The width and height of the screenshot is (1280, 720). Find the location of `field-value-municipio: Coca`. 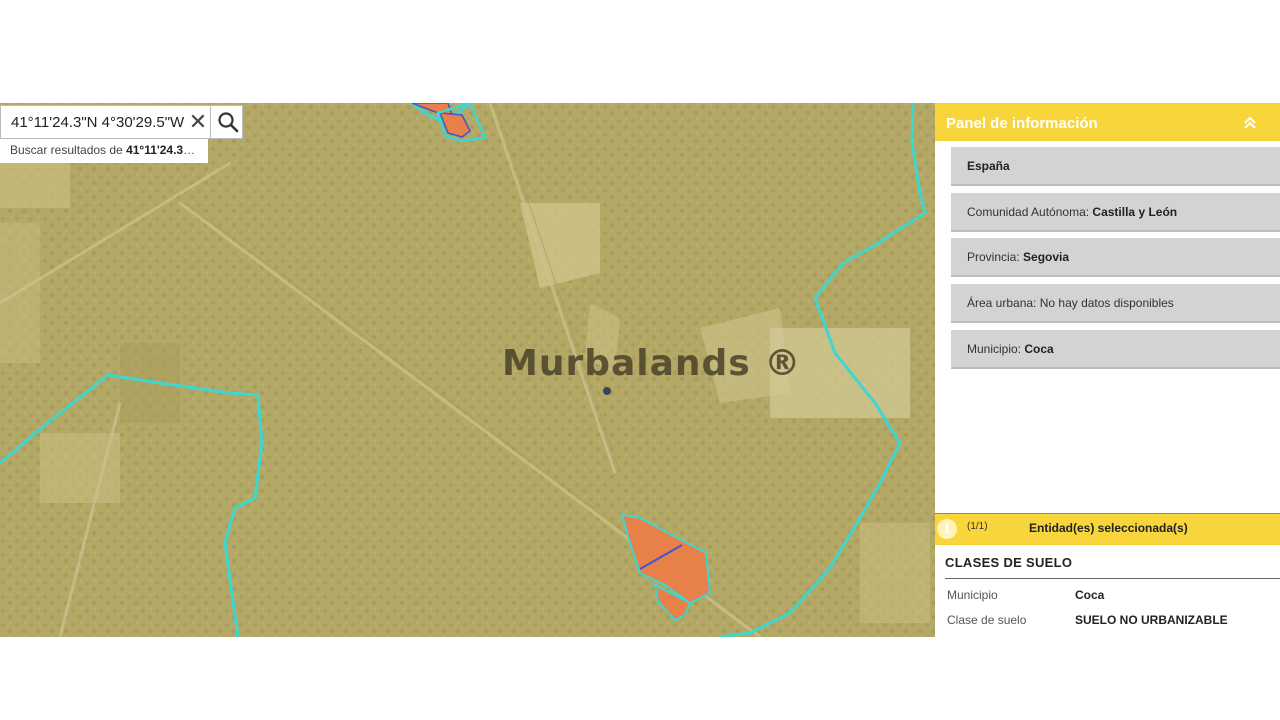

field-value-municipio: Coca is located at coordinates (1090, 595).